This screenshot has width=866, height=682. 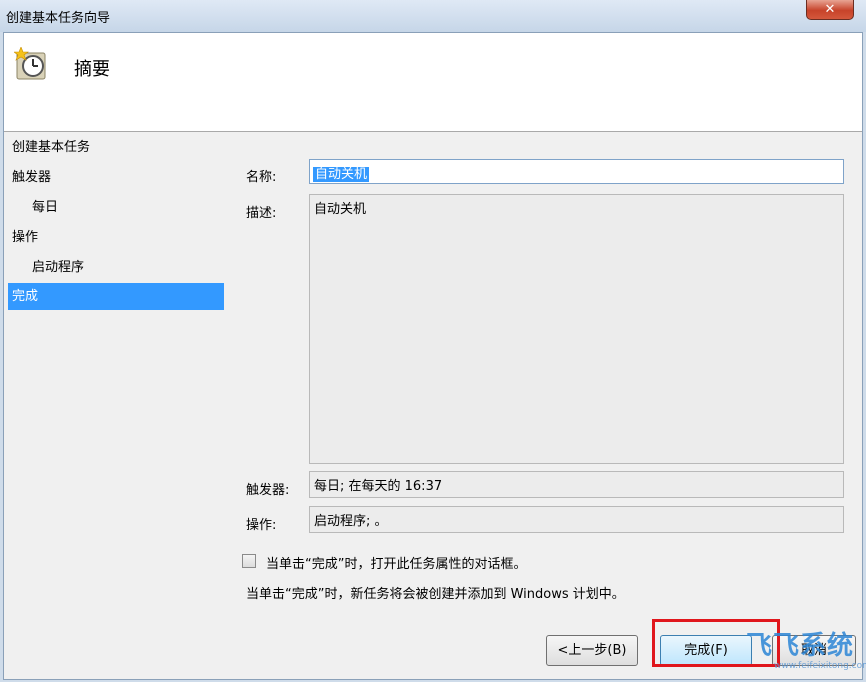 I want to click on finish-info-text: 当单击“完成”时，新任务将会被创建并添加到 Windows 计划中。, so click(x=435, y=594).